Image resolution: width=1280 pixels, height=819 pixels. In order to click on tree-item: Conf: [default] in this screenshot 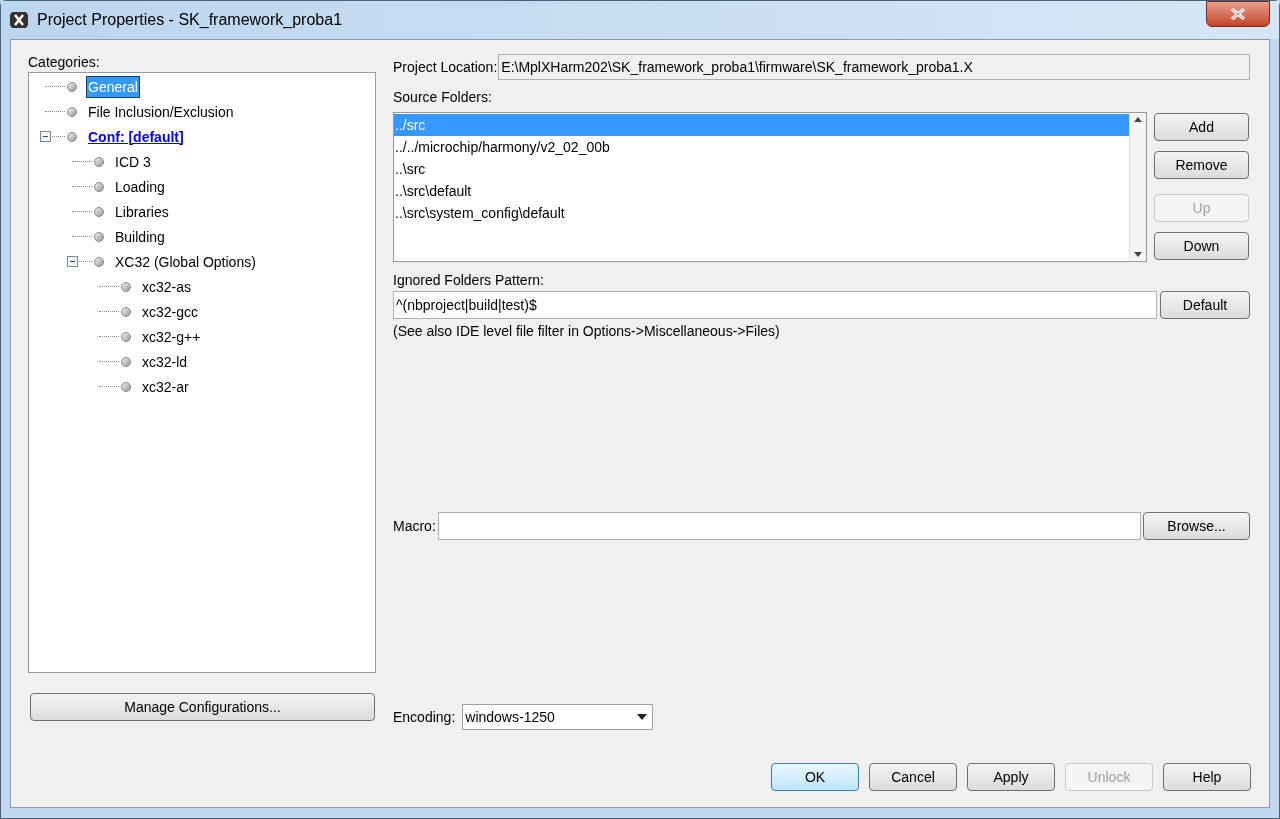, I will do `click(136, 136)`.